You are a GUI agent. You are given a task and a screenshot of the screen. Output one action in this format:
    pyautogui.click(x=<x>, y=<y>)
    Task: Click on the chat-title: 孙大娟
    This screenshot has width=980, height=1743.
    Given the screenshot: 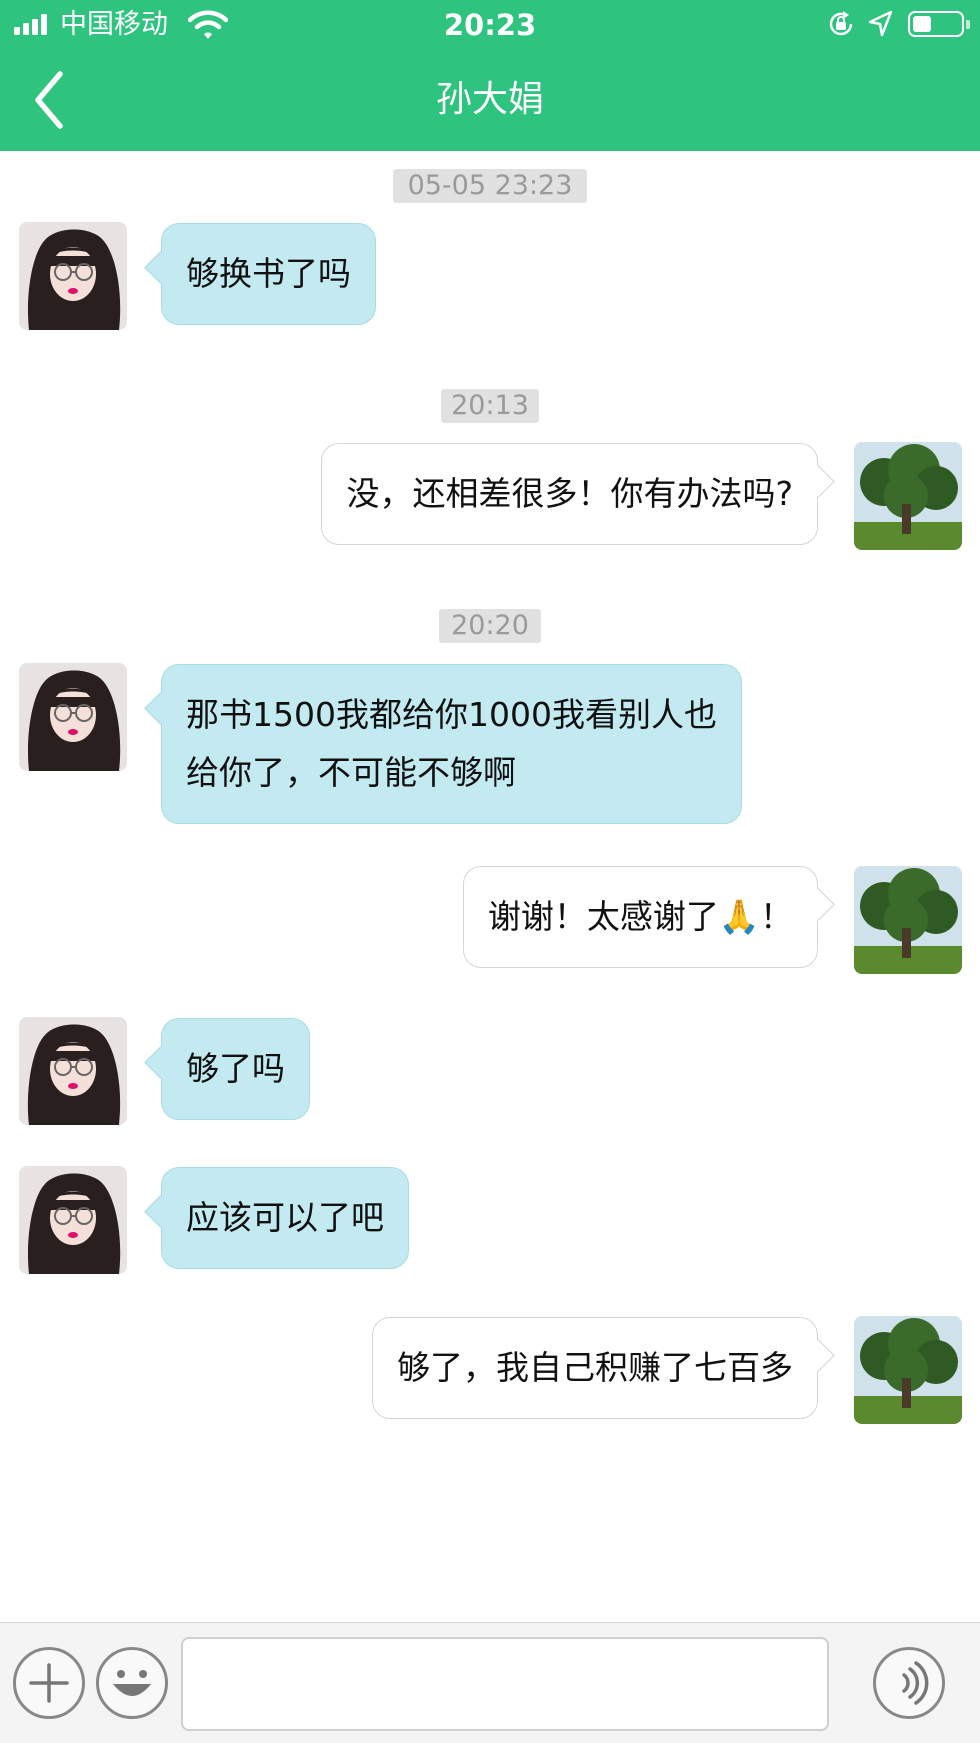 What is the action you would take?
    pyautogui.click(x=489, y=99)
    